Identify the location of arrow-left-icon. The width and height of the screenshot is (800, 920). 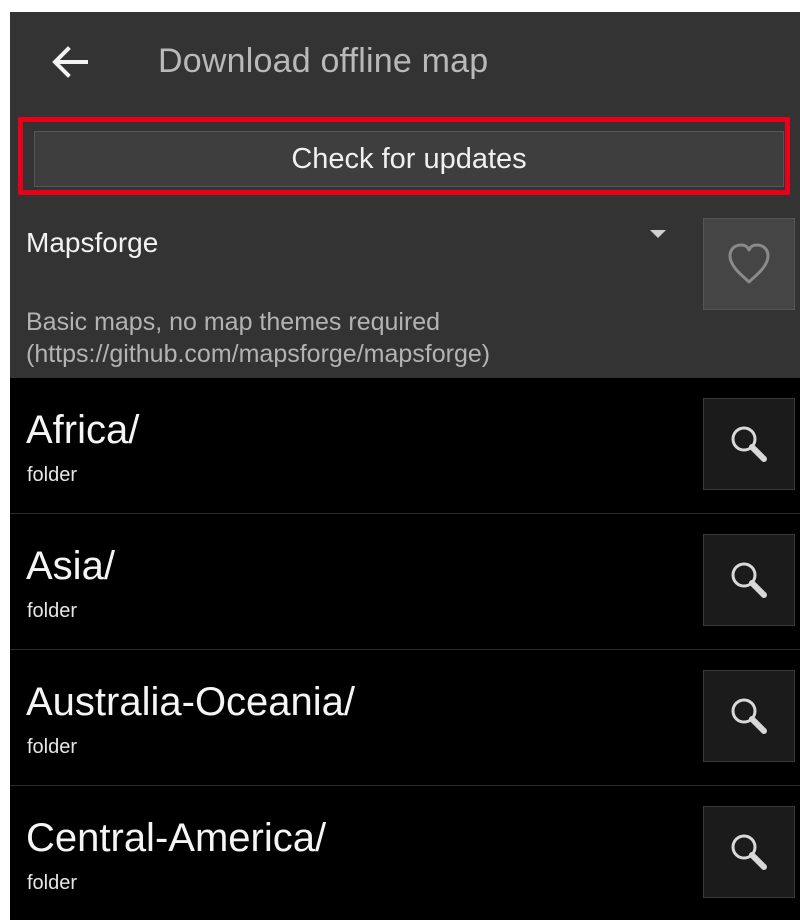
(70, 62).